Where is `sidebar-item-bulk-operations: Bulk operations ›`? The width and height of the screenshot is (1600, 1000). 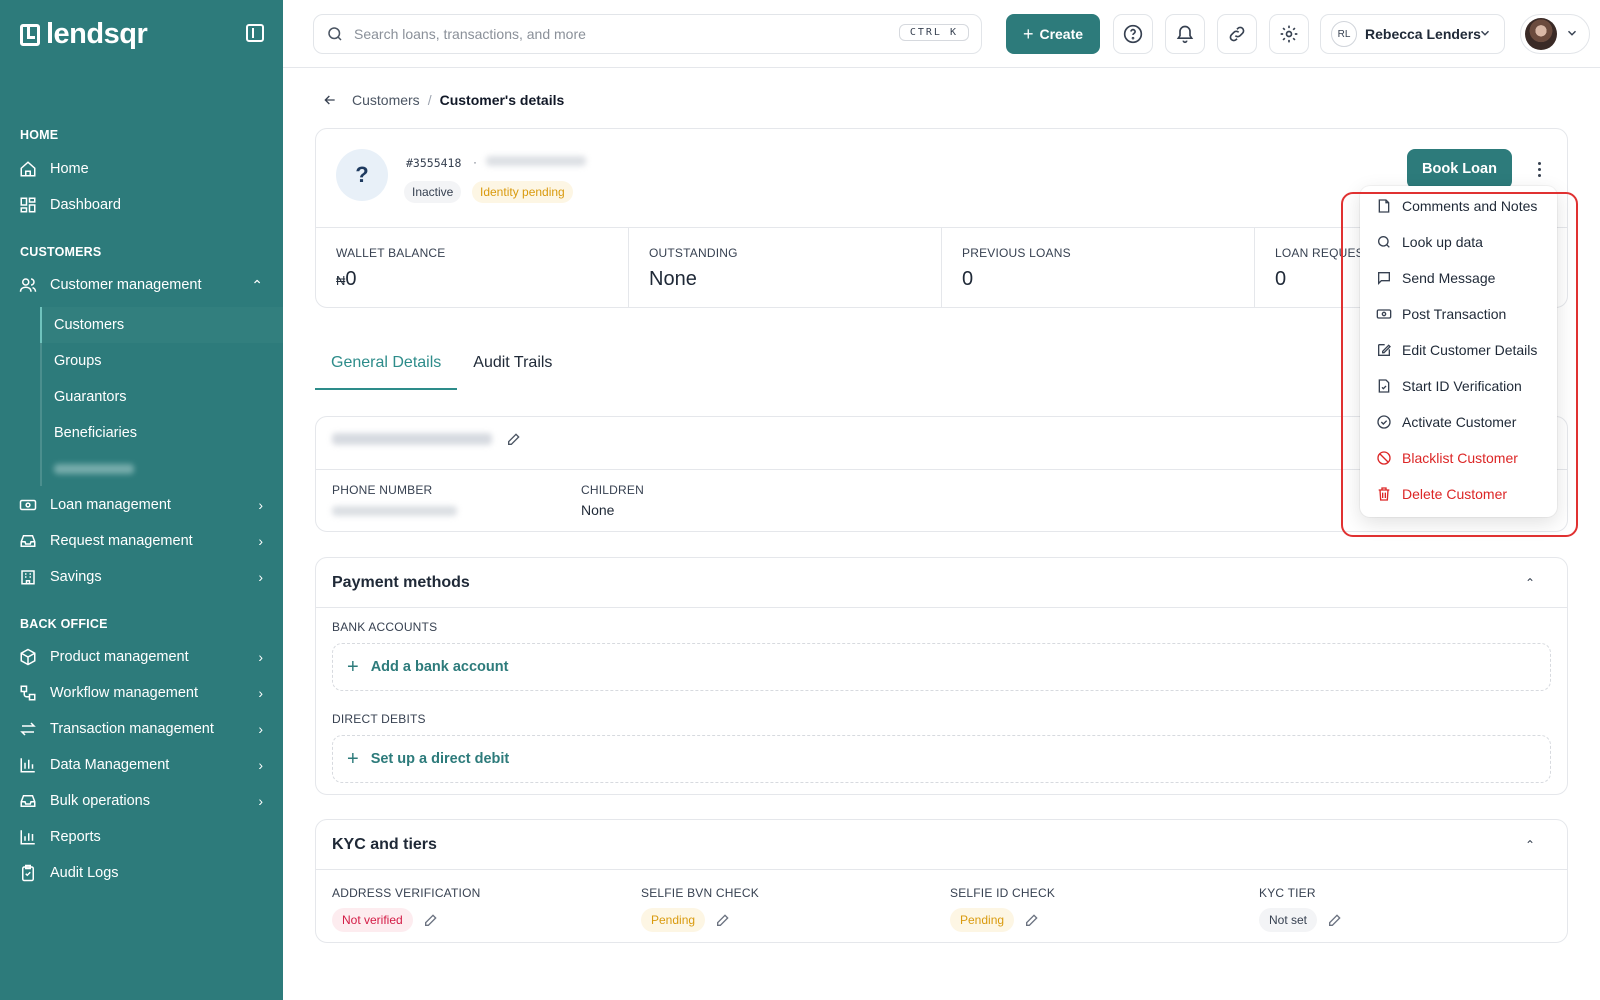 sidebar-item-bulk-operations: Bulk operations › is located at coordinates (141, 801).